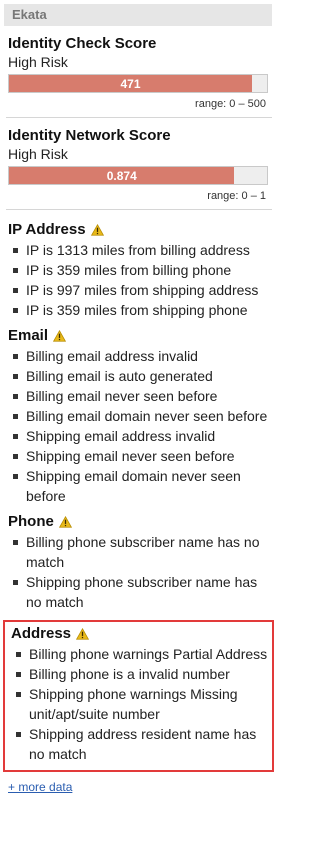 The height and width of the screenshot is (853, 320). I want to click on score-range: range: 0 – 500, so click(230, 104).